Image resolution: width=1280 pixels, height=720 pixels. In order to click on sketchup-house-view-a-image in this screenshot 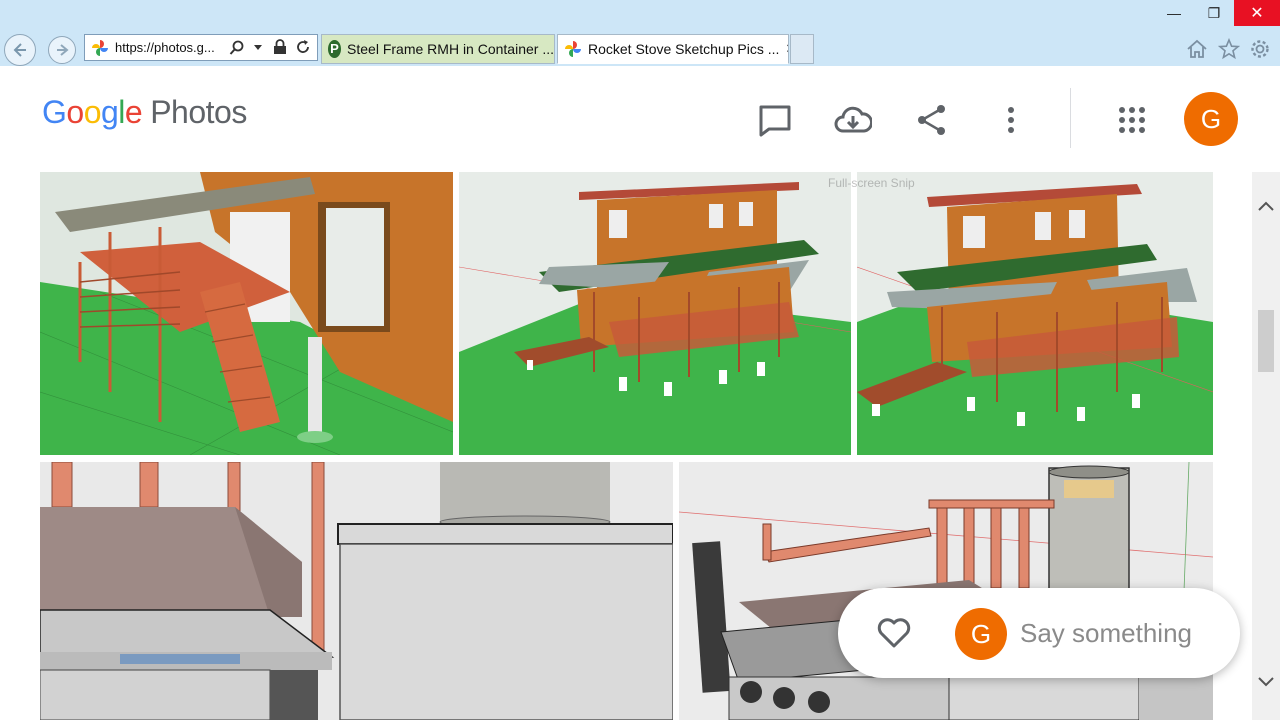, I will do `click(655, 313)`.